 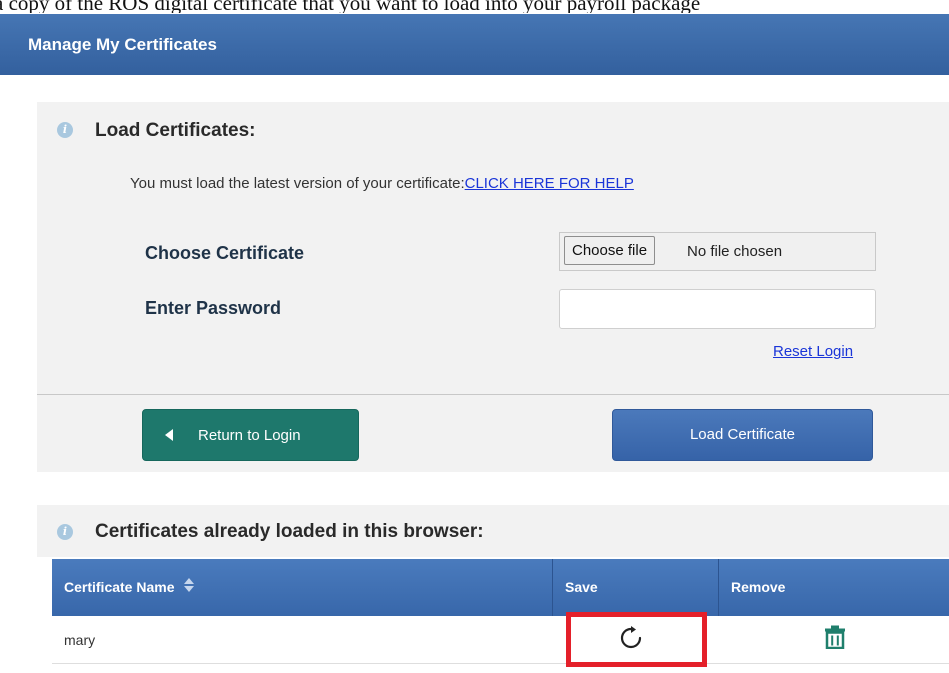 What do you see at coordinates (717, 309) in the screenshot?
I see `password-input` at bounding box center [717, 309].